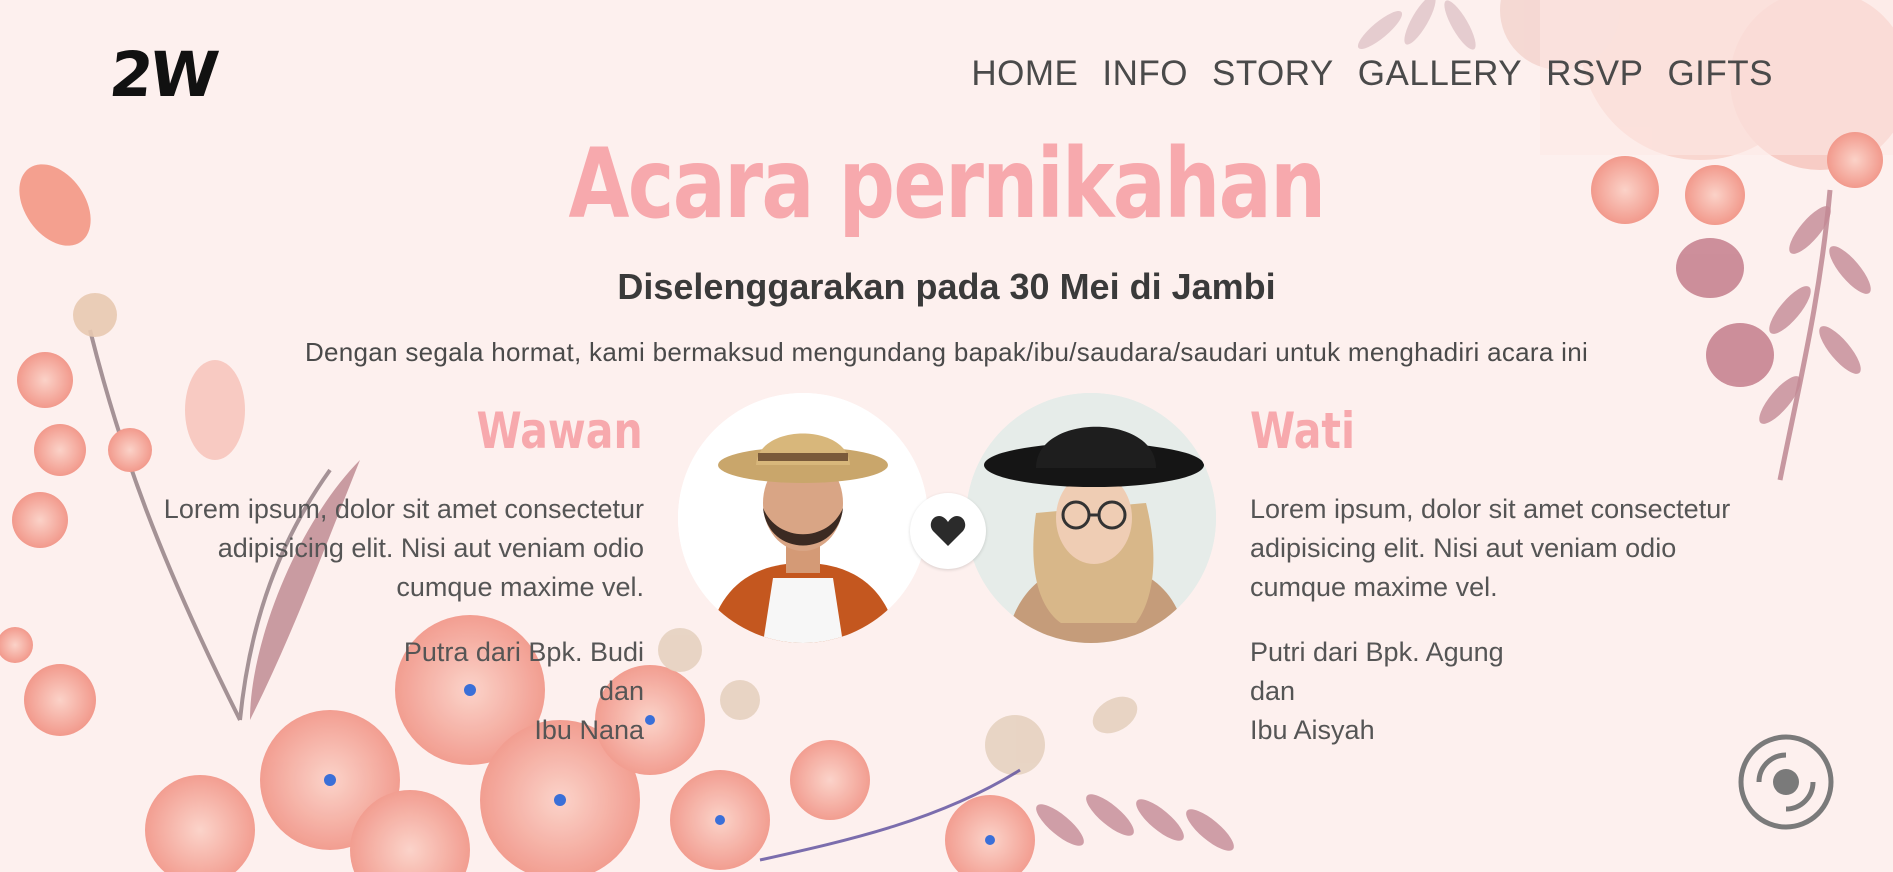  What do you see at coordinates (621, 691) in the screenshot?
I see `groom-parents-line: dan` at bounding box center [621, 691].